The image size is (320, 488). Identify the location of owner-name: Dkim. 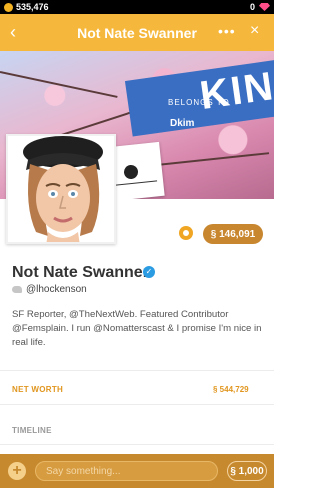
(182, 123).